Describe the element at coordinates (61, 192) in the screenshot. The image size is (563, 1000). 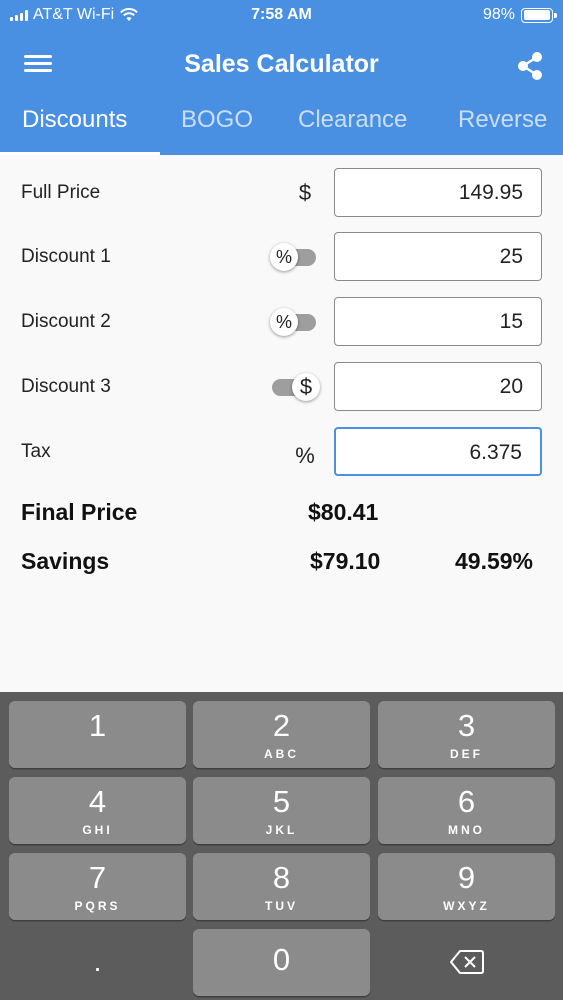
I see `full-price-label: Full Price` at that location.